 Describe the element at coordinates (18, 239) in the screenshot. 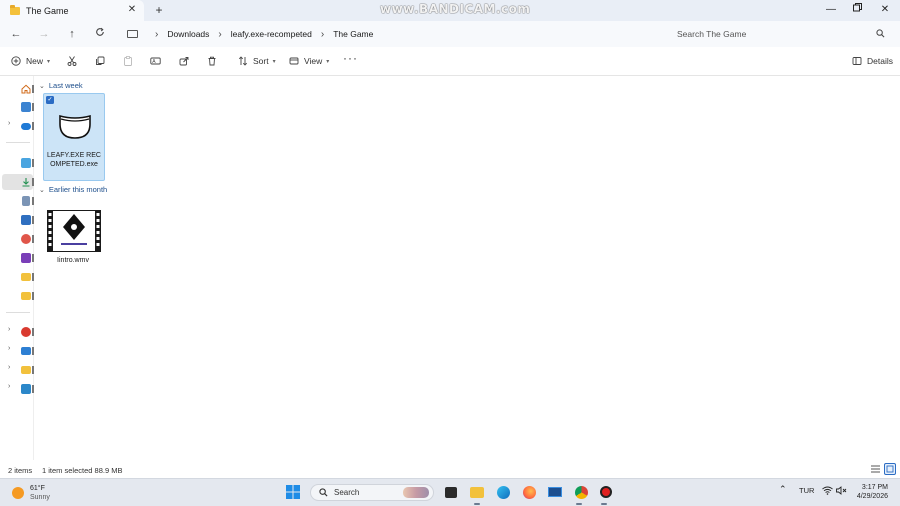

I see `sidebar-item-music` at that location.